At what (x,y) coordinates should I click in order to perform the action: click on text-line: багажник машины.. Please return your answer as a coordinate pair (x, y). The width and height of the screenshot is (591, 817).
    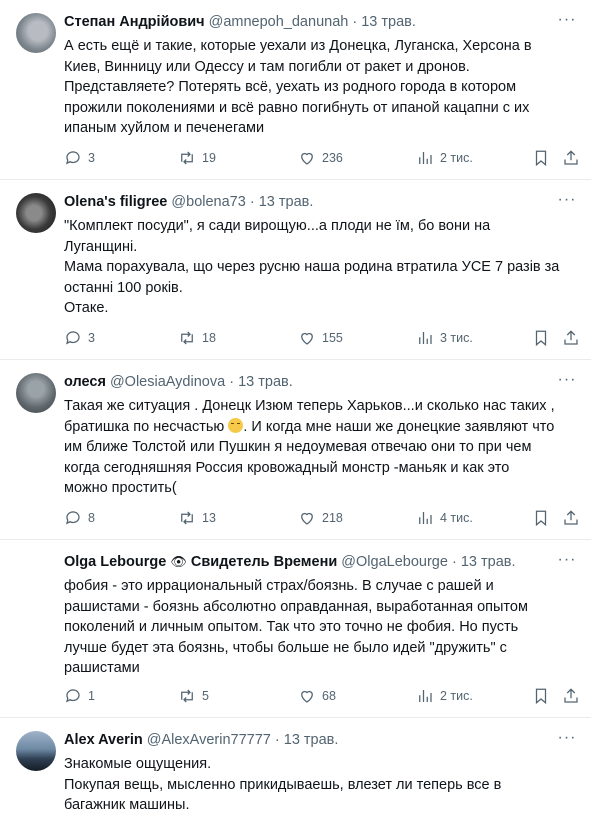
    Looking at the image, I should click on (127, 805).